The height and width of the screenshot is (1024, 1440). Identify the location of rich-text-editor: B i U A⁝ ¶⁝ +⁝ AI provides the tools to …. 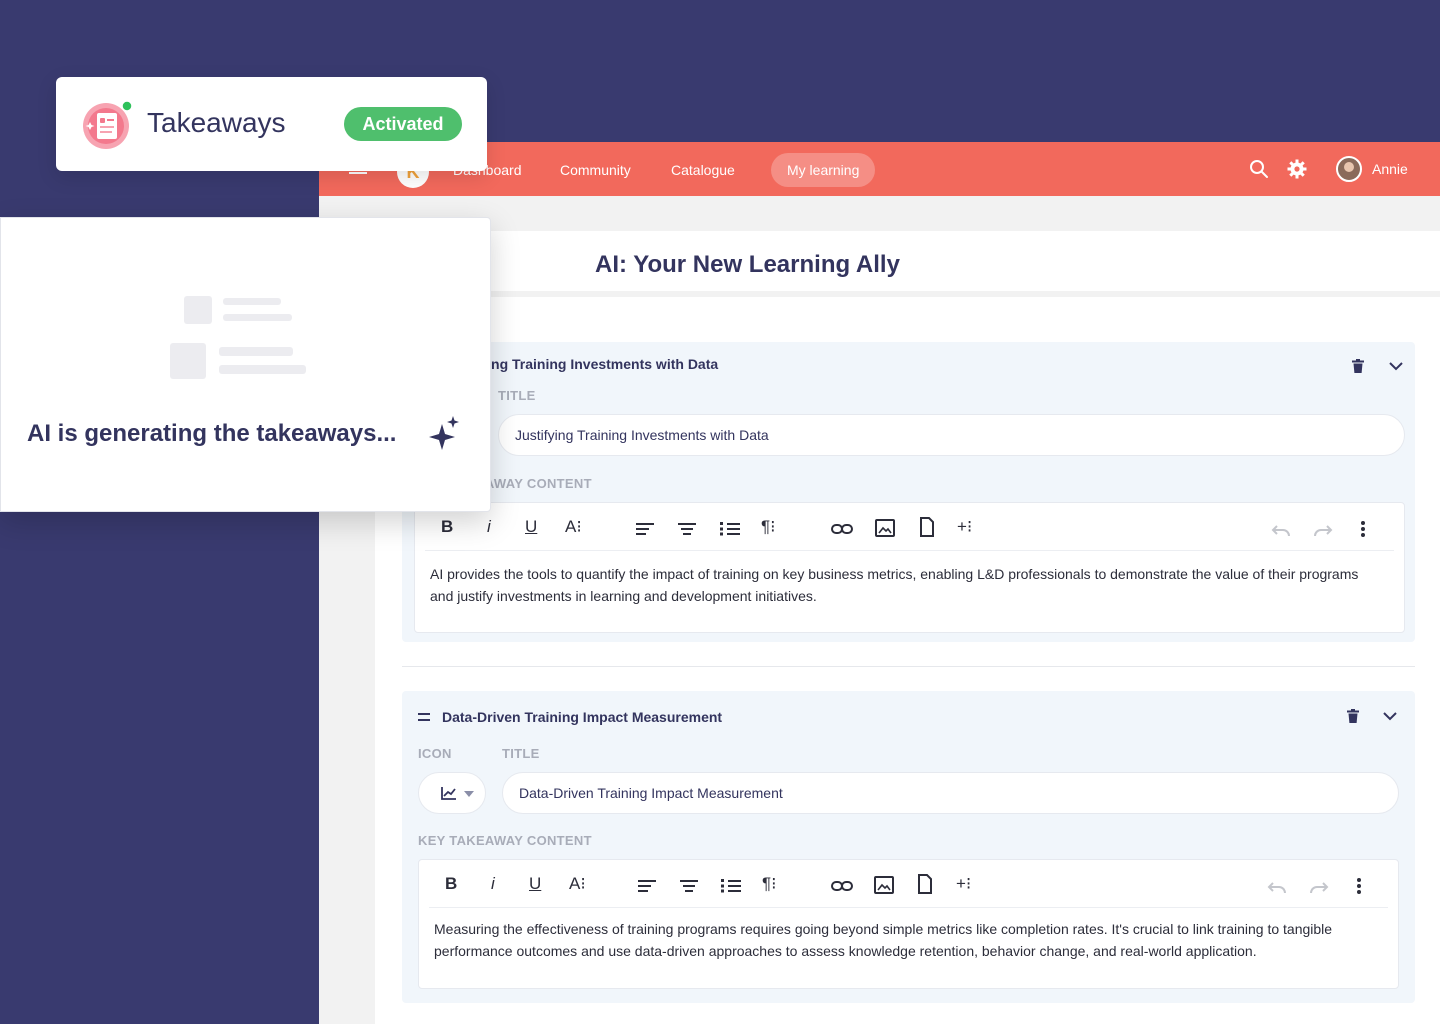
(909, 567).